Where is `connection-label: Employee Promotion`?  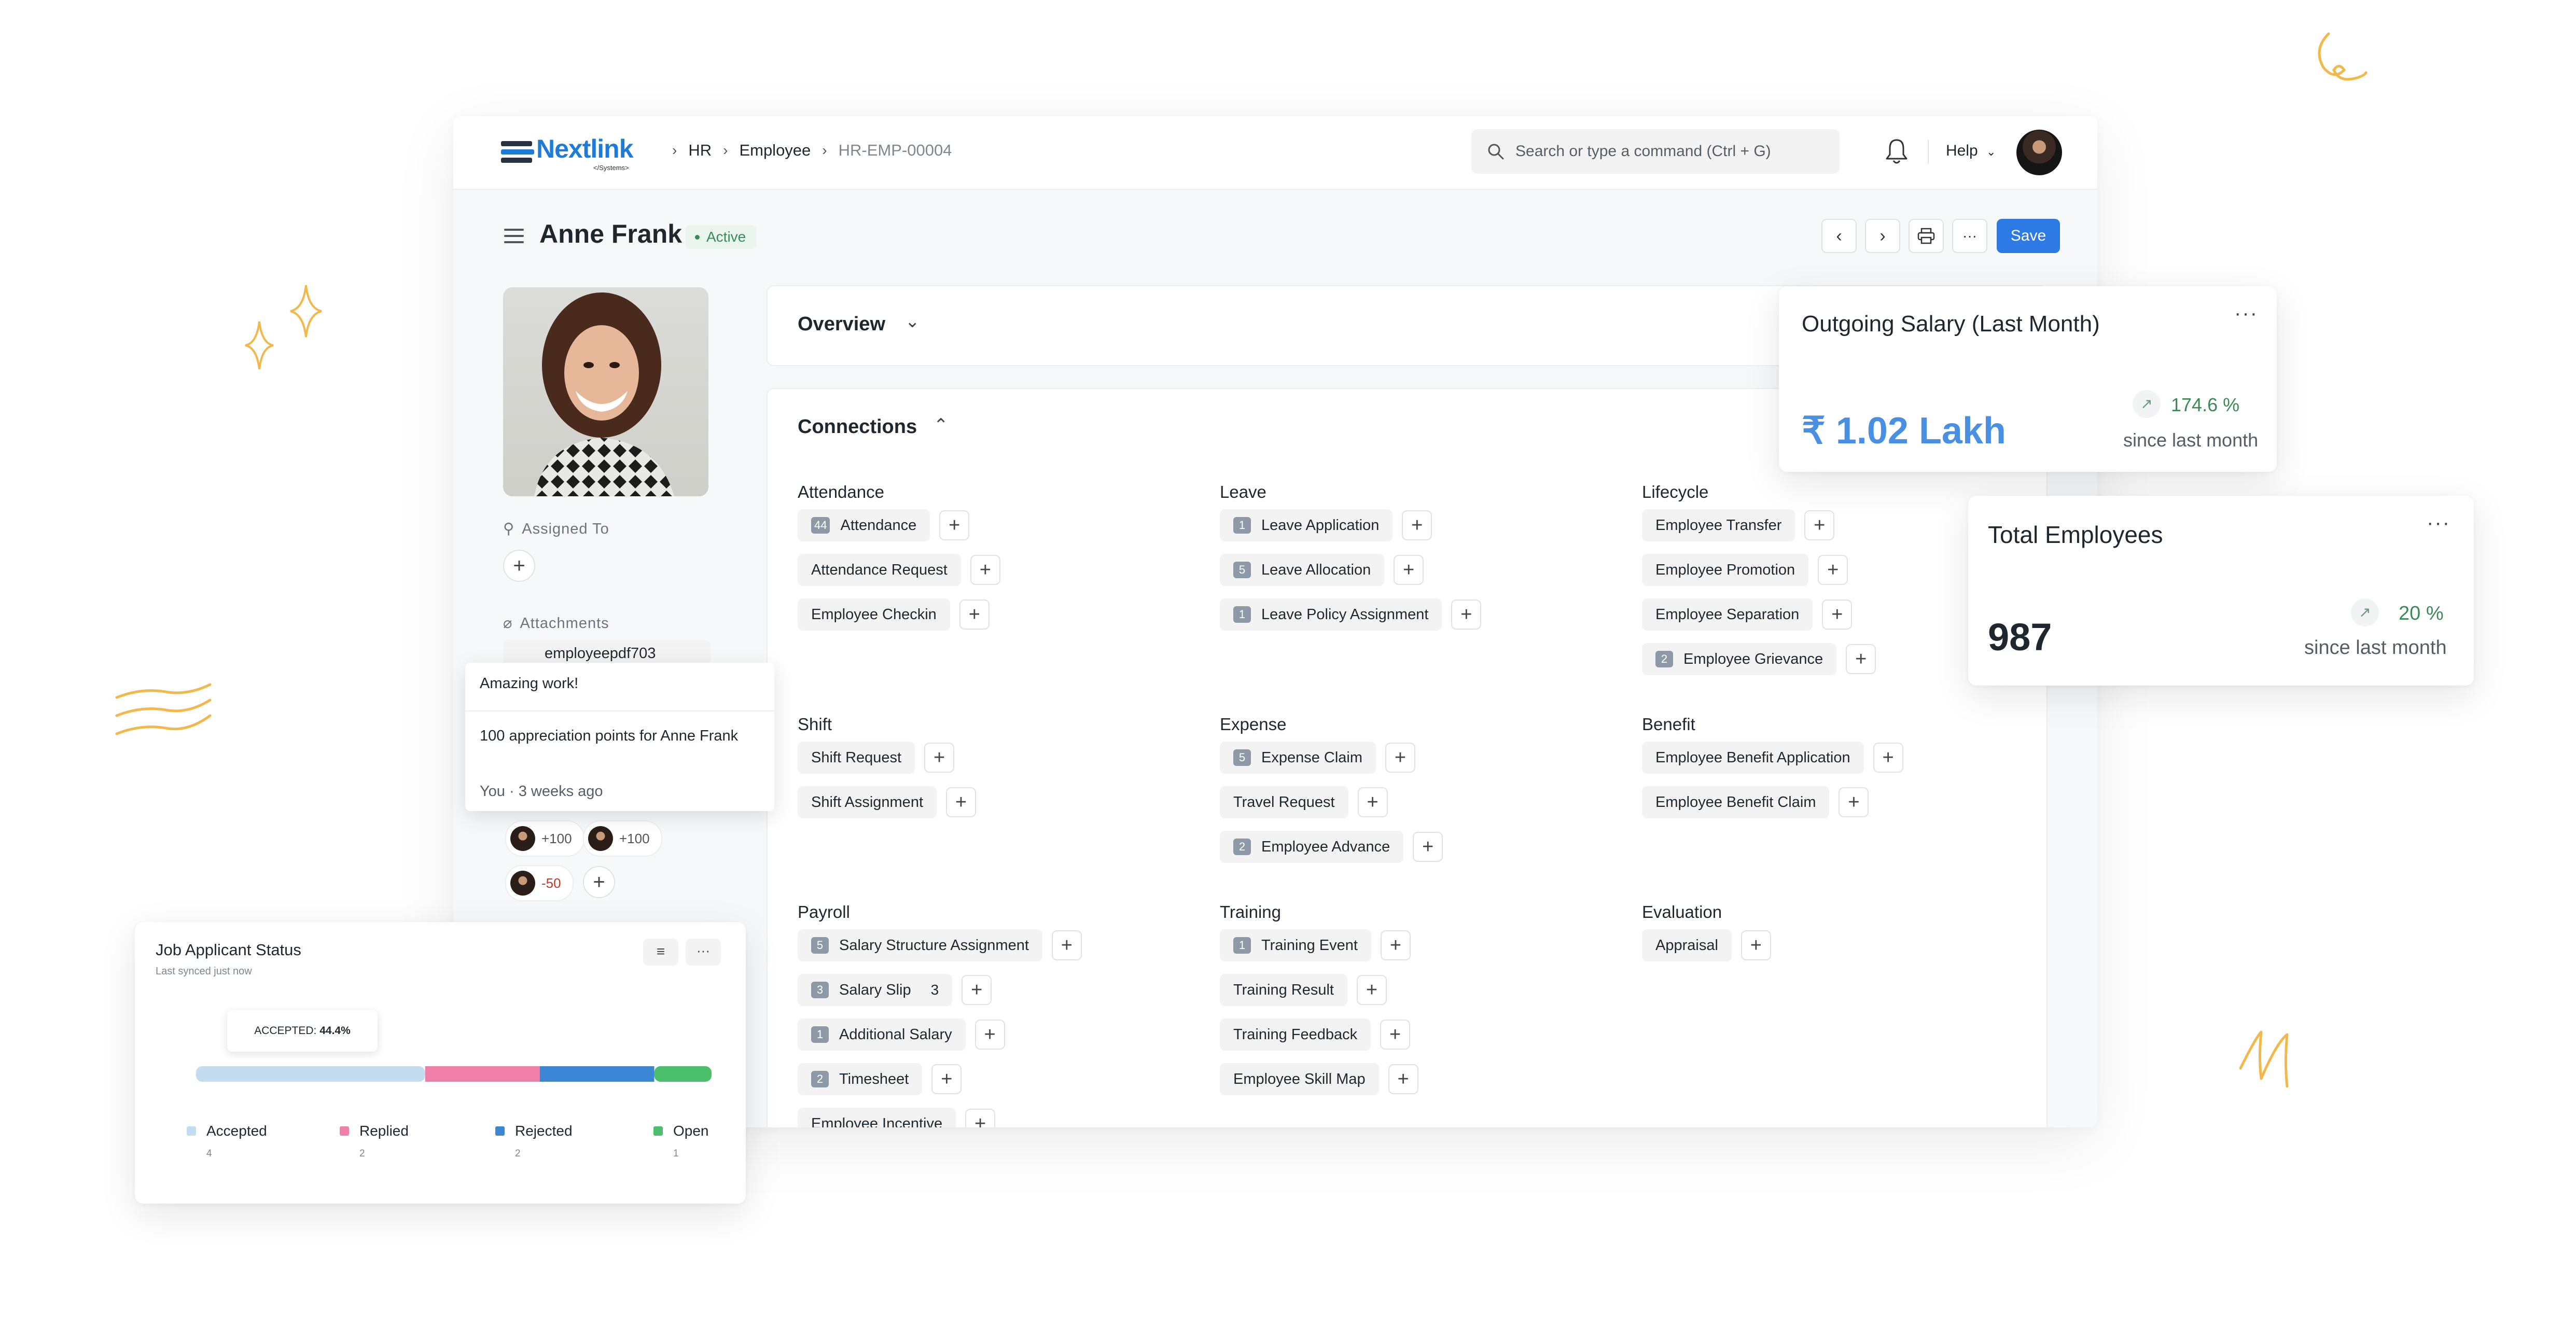
connection-label: Employee Promotion is located at coordinates (1725, 569).